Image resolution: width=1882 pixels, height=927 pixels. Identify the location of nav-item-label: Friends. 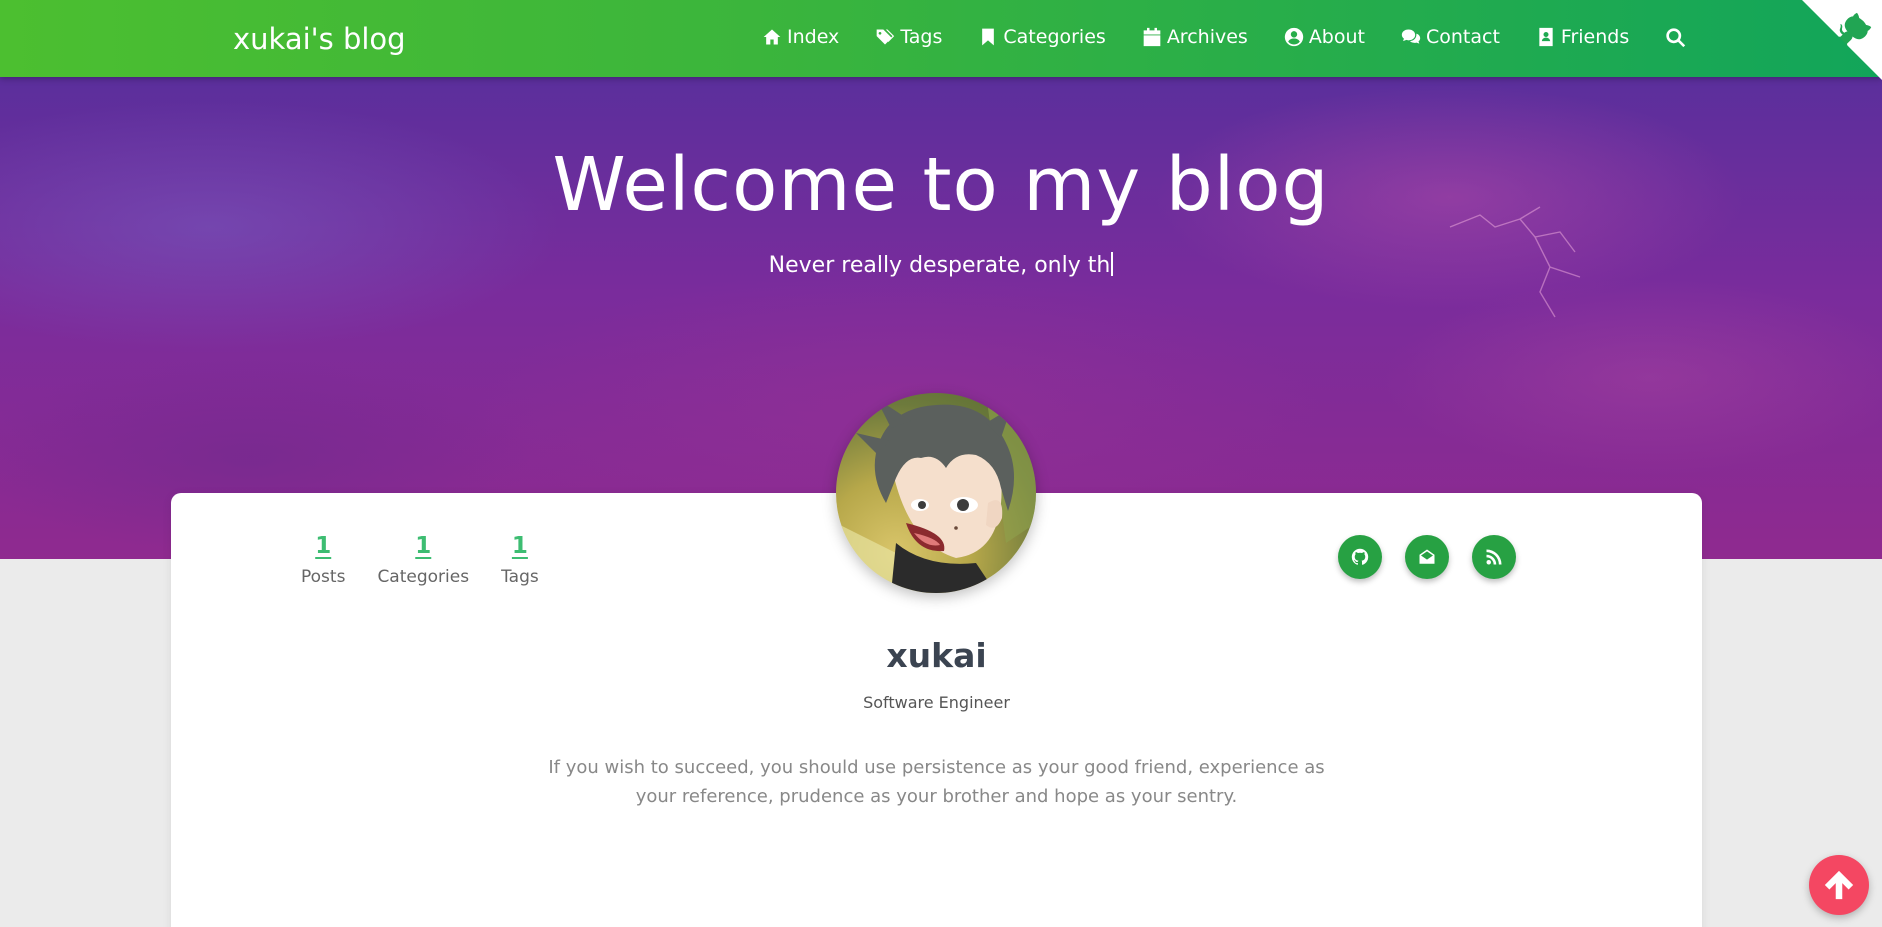
(1595, 37).